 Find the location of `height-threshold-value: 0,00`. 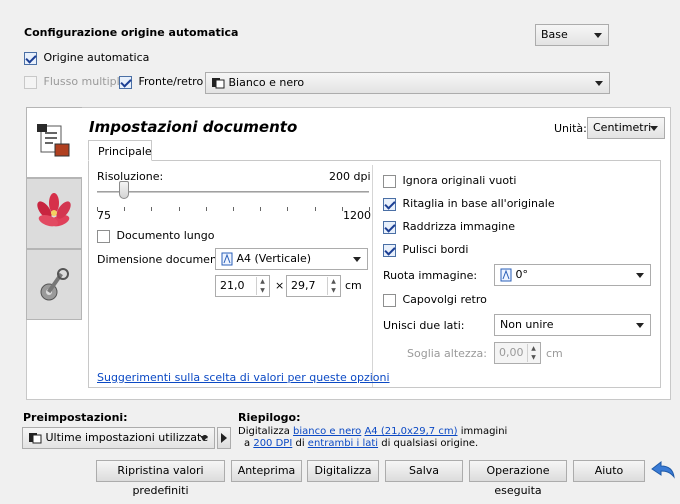

height-threshold-value: 0,00 is located at coordinates (511, 352).